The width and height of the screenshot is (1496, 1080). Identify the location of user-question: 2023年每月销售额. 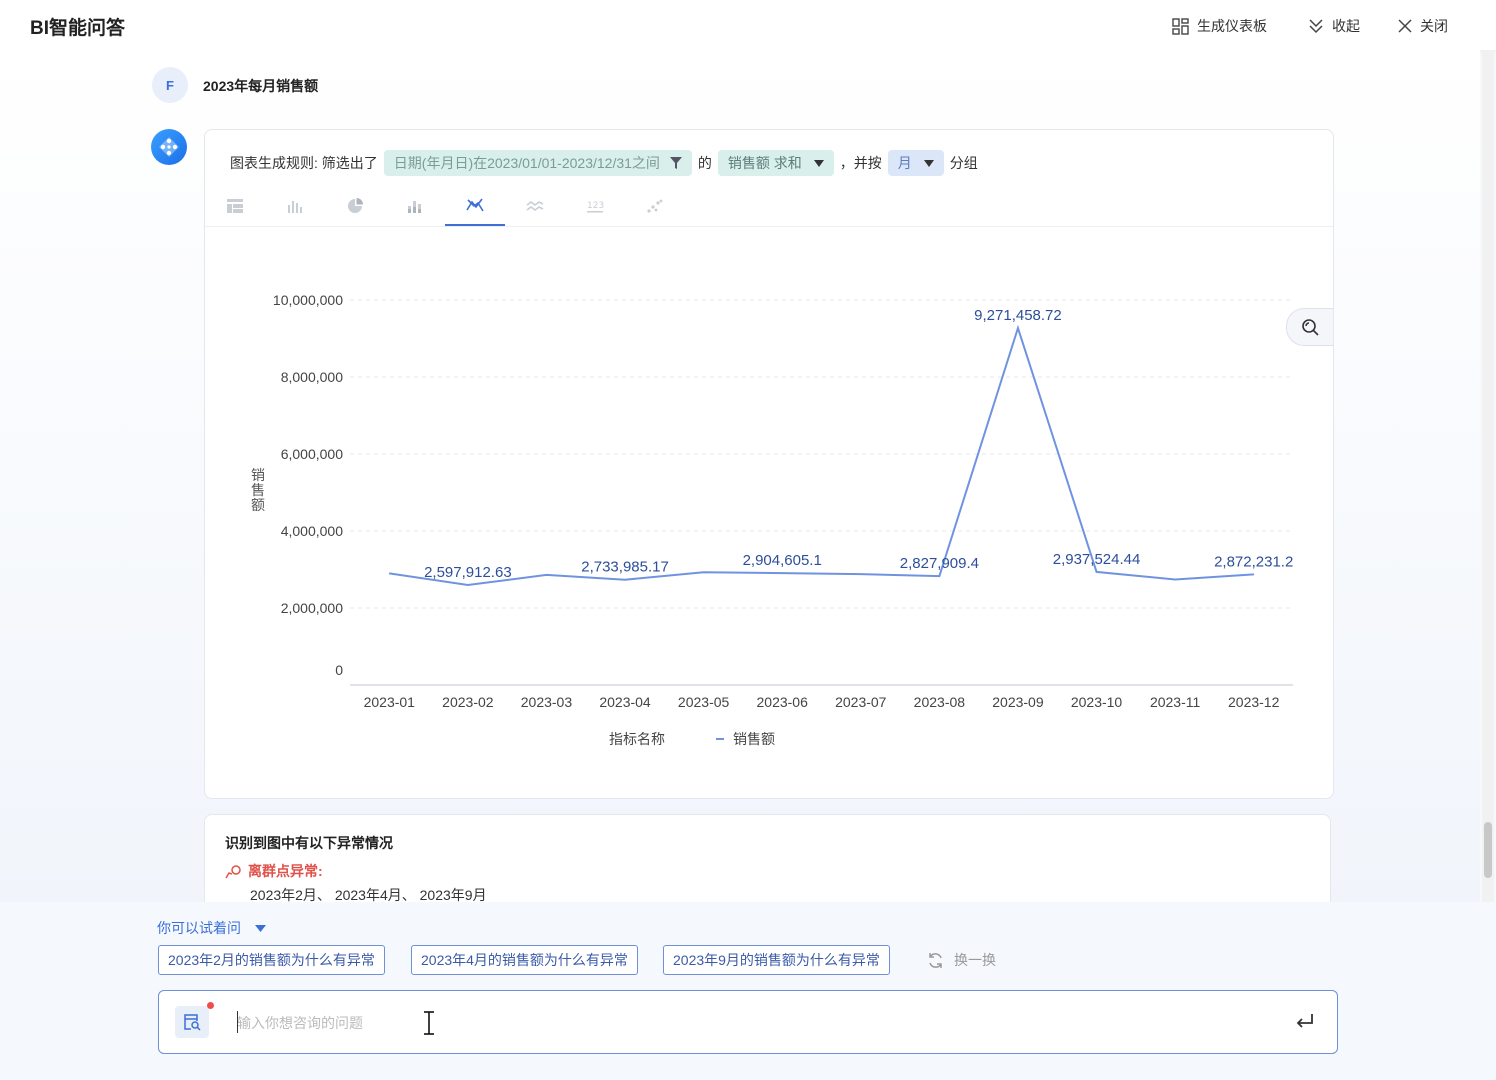
(261, 86).